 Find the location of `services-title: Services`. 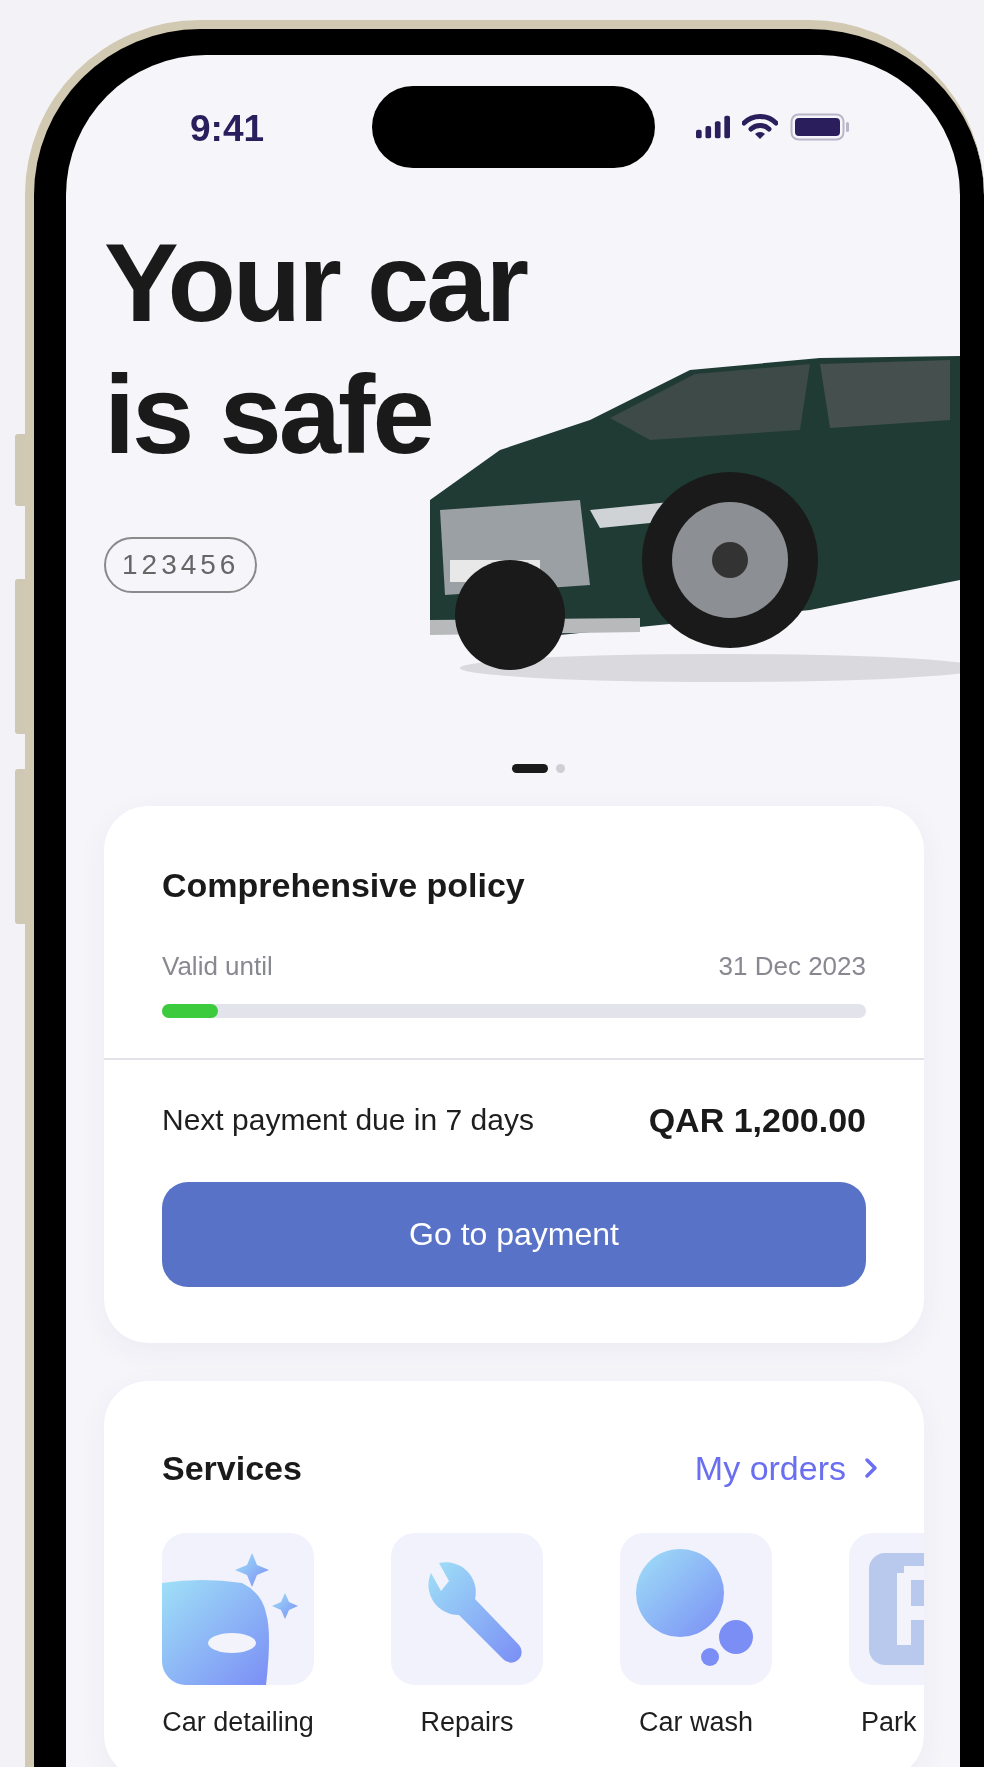

services-title: Services is located at coordinates (232, 1468).